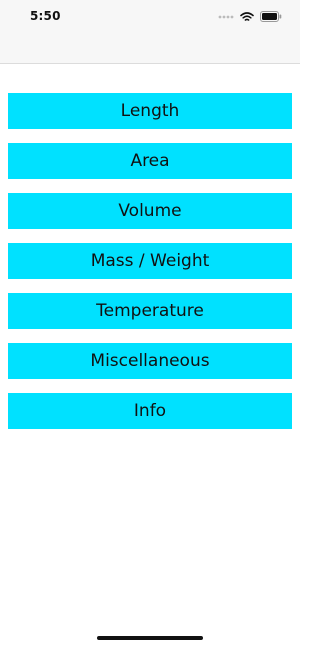  Describe the element at coordinates (150, 411) in the screenshot. I see `menu-button-info: Info` at that location.